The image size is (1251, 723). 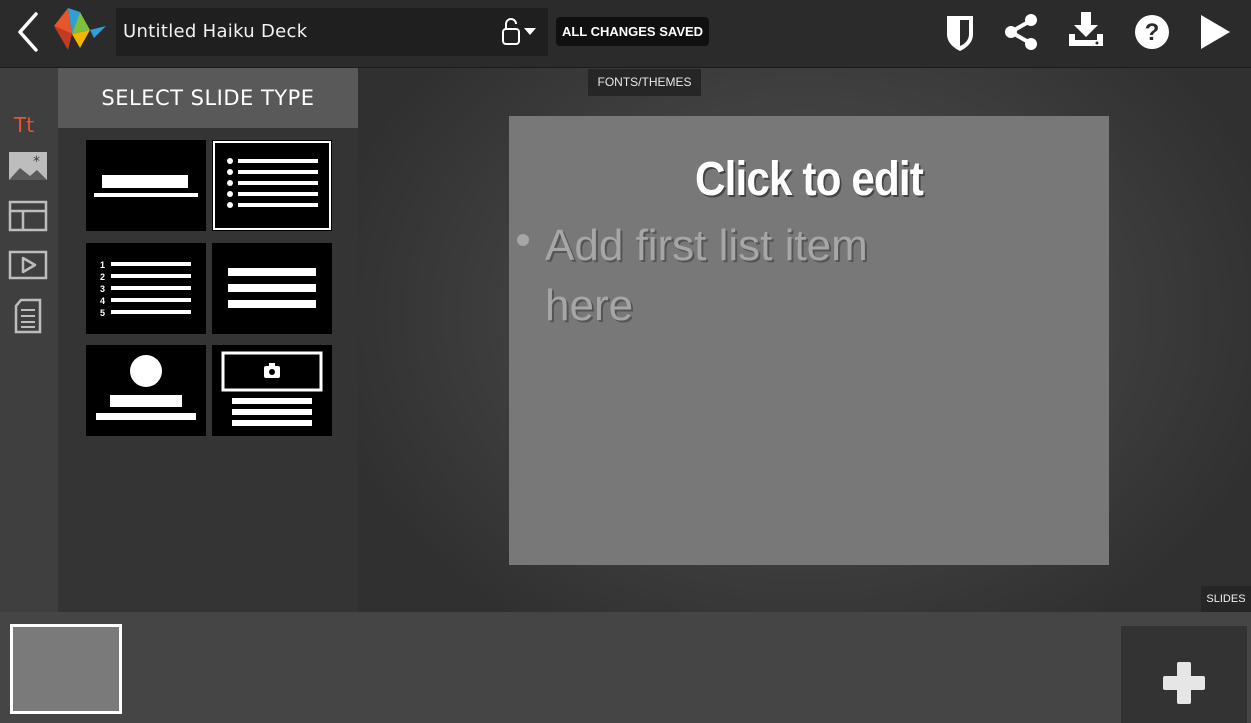 What do you see at coordinates (332, 32) in the screenshot?
I see `deck-title-field: Untitled Haiku Deck` at bounding box center [332, 32].